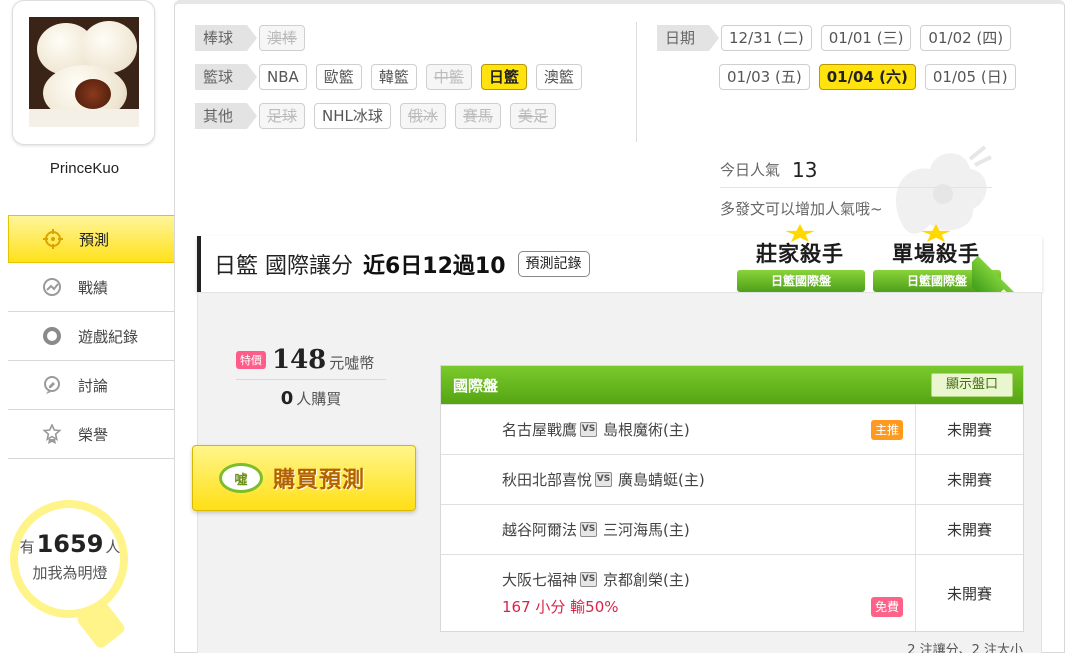 The width and height of the screenshot is (1074, 653). Describe the element at coordinates (254, 38) in the screenshot. I see `filter-row-baseball: 棒球 澳棒` at that location.